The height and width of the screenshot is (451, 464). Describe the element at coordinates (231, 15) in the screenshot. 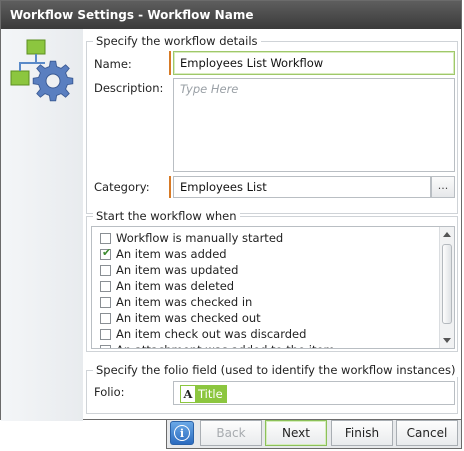

I see `dialog-title: Workflow Settings - Workflow Name` at that location.